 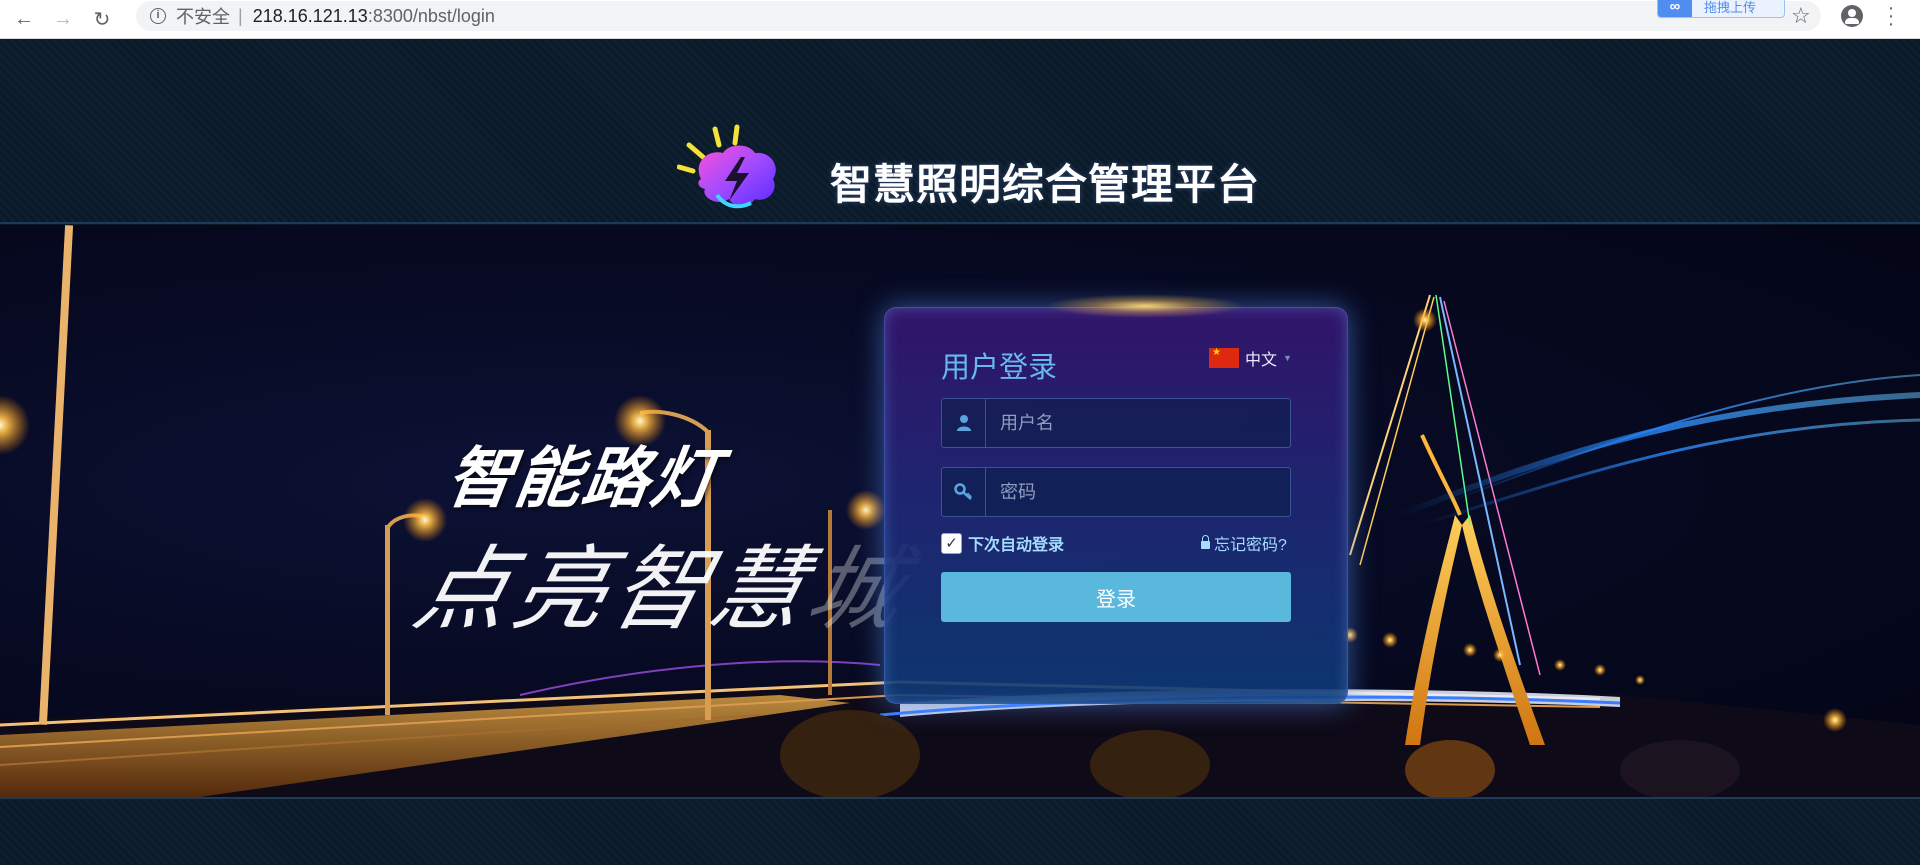 I want to click on slogan-script-text: 点亮智慧, so click(x=614, y=589).